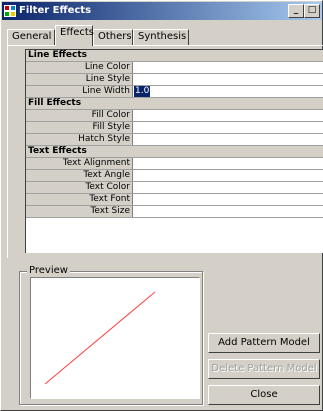 This screenshot has height=411, width=323. Describe the element at coordinates (264, 369) in the screenshot. I see `delete-pattern-model-button: Delete Pattern Model` at that location.